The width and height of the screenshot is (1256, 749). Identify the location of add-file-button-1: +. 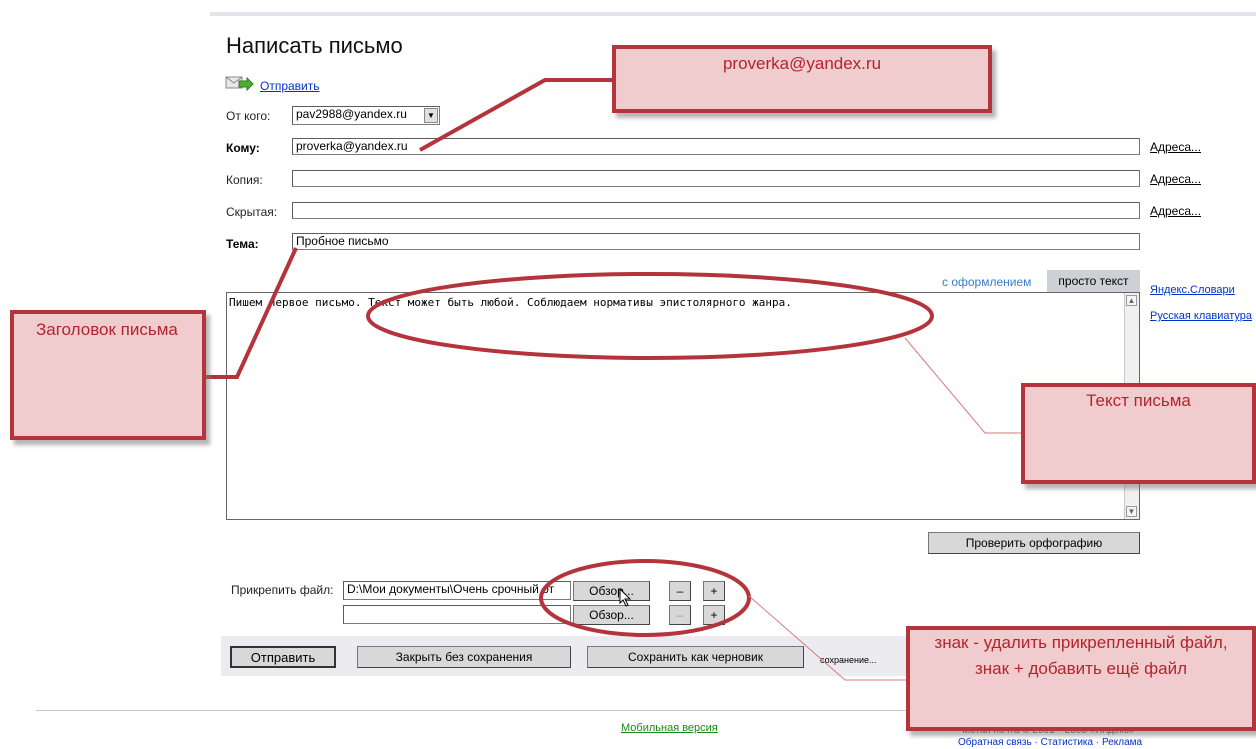
(714, 591).